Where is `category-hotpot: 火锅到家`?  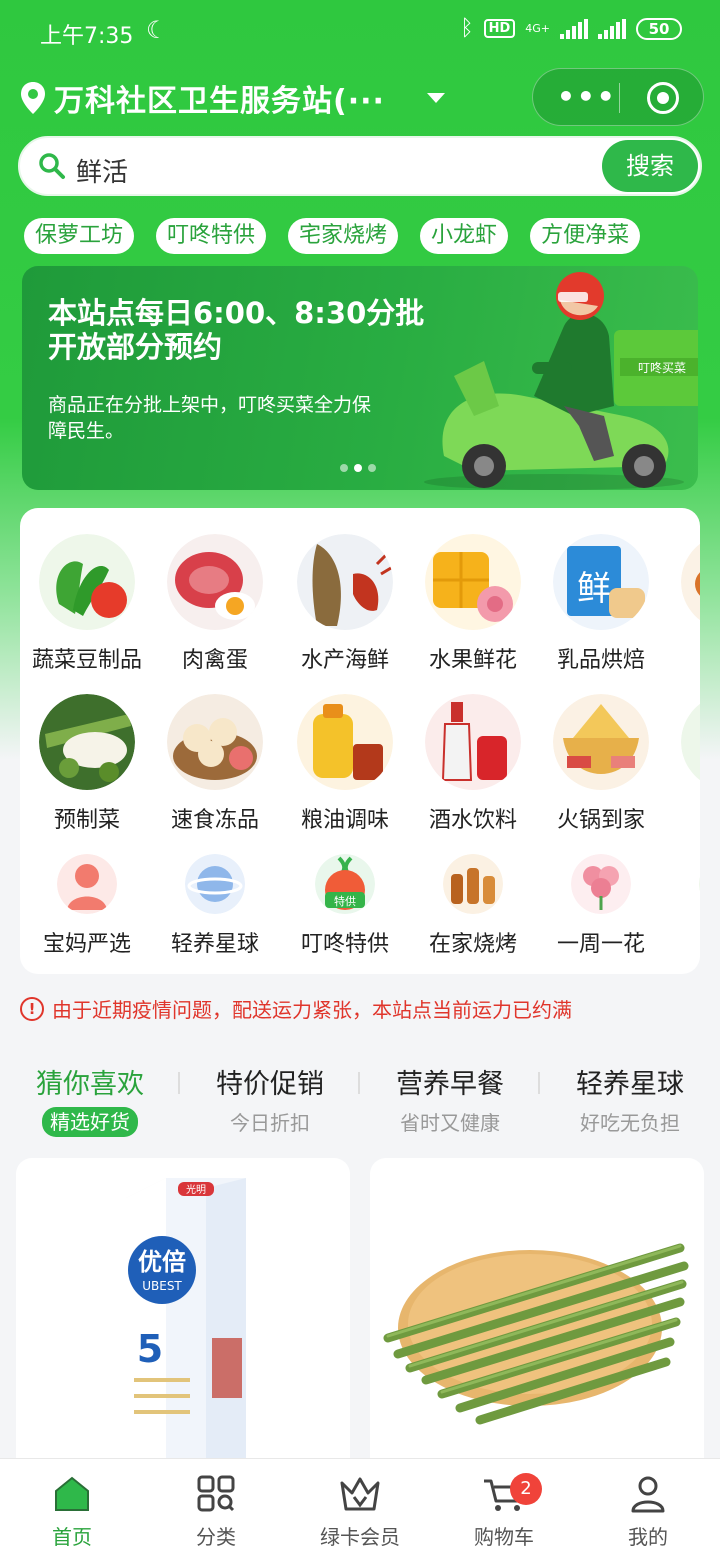 category-hotpot: 火锅到家 is located at coordinates (601, 764).